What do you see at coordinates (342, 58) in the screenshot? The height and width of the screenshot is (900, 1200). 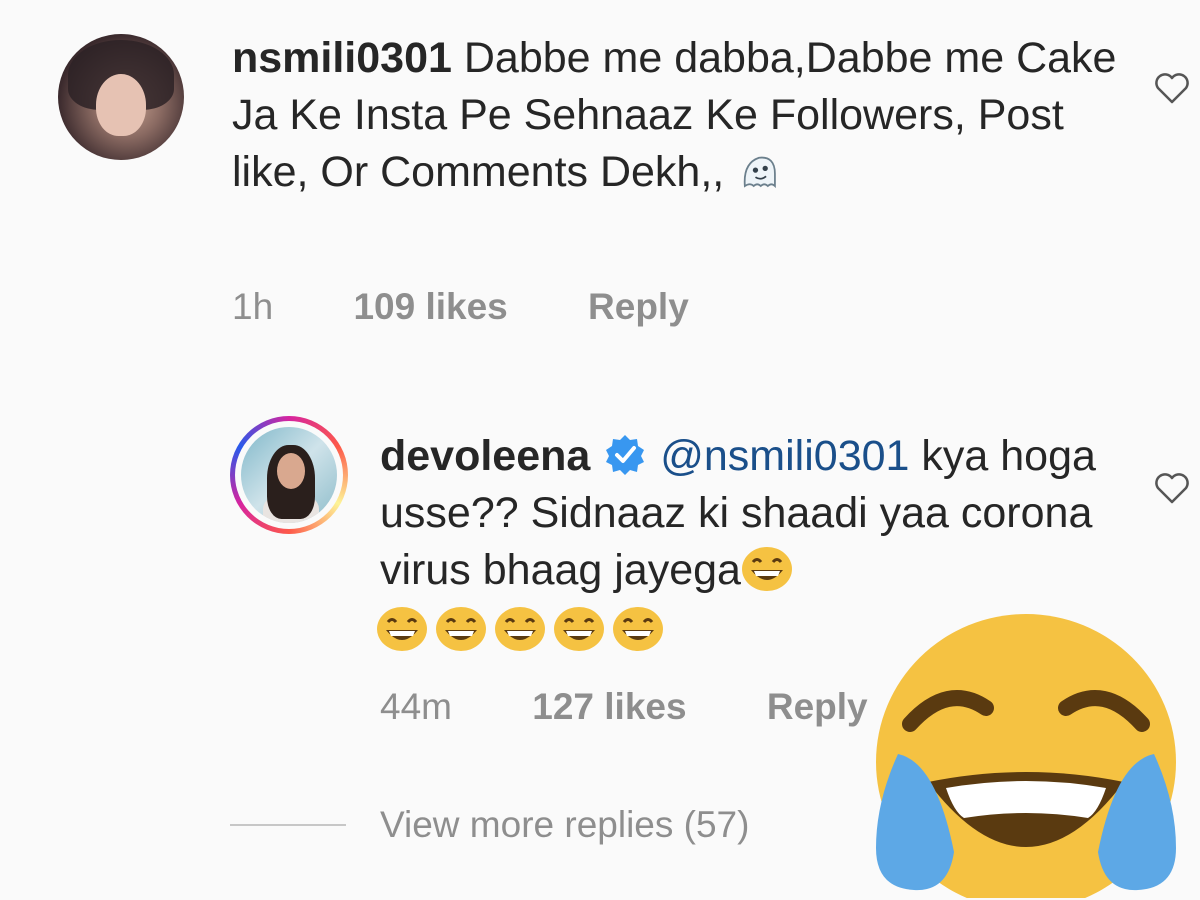 I see `comment-1-username: nsmili0301` at bounding box center [342, 58].